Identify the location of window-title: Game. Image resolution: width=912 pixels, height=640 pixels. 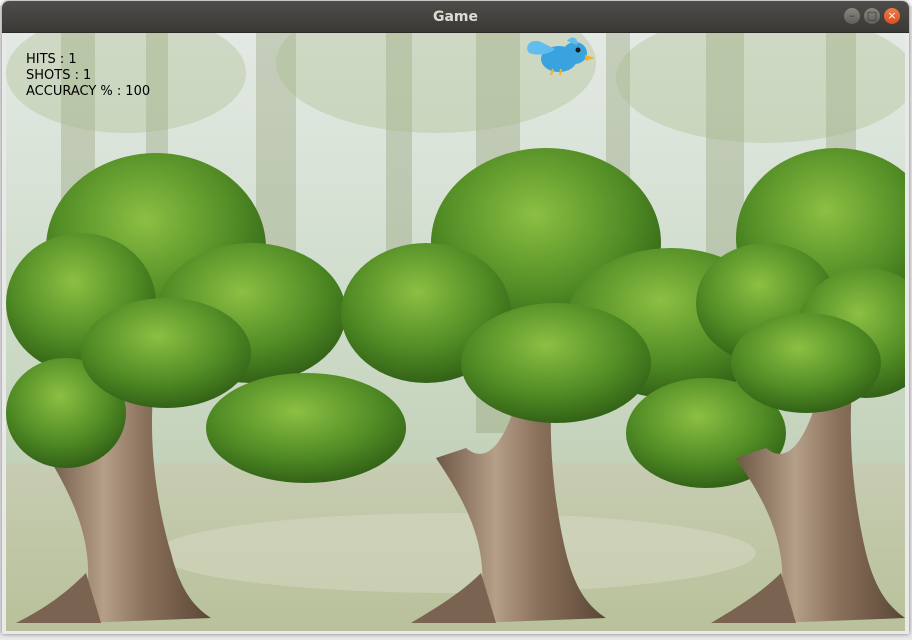
(455, 17).